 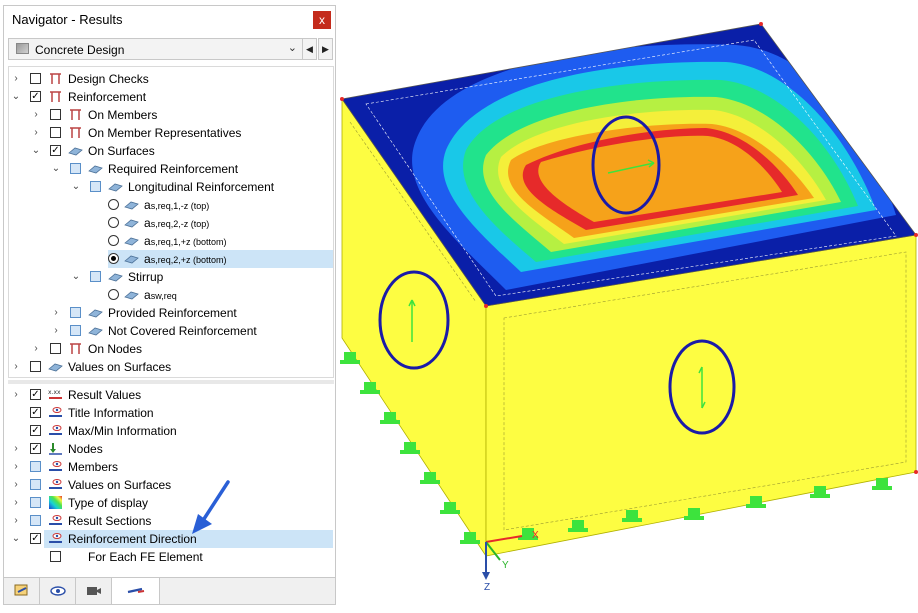 I want to click on tab-view, so click(x=58, y=591).